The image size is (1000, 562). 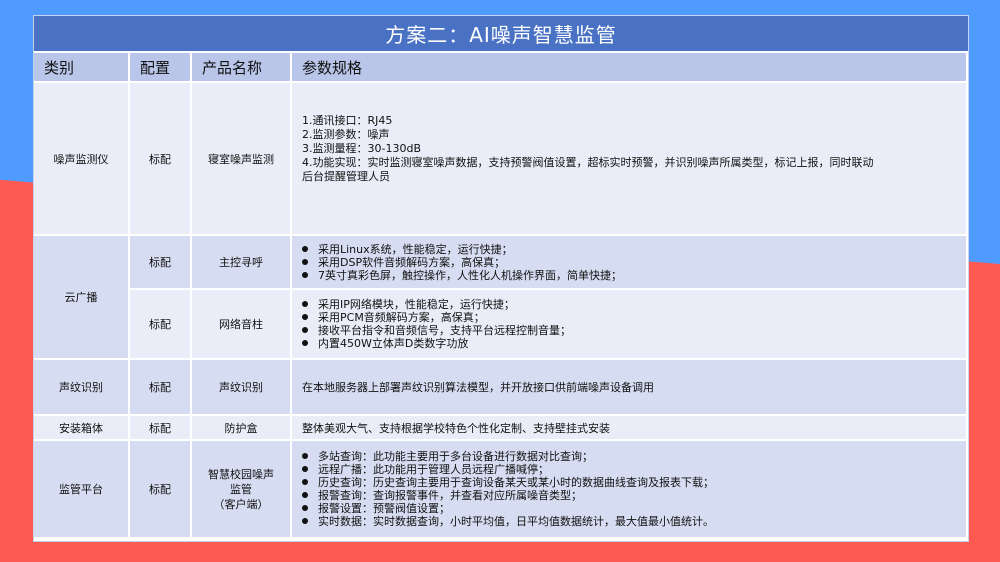 I want to click on list-item: 报警设置：预警阀值设置；, so click(x=629, y=508).